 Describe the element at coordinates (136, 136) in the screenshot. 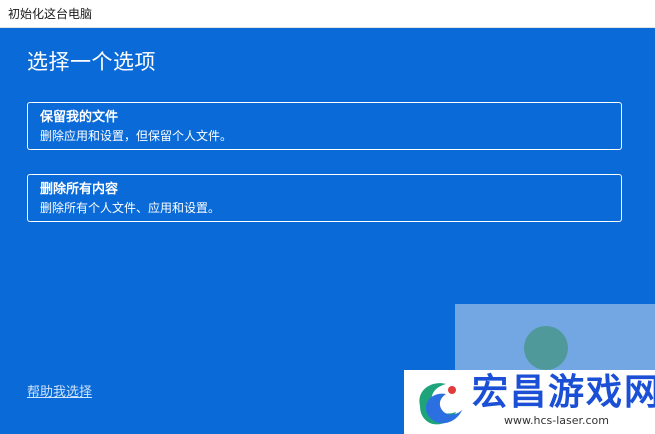

I see `option-description: 删除应用和设置，但保留个人文件。` at that location.